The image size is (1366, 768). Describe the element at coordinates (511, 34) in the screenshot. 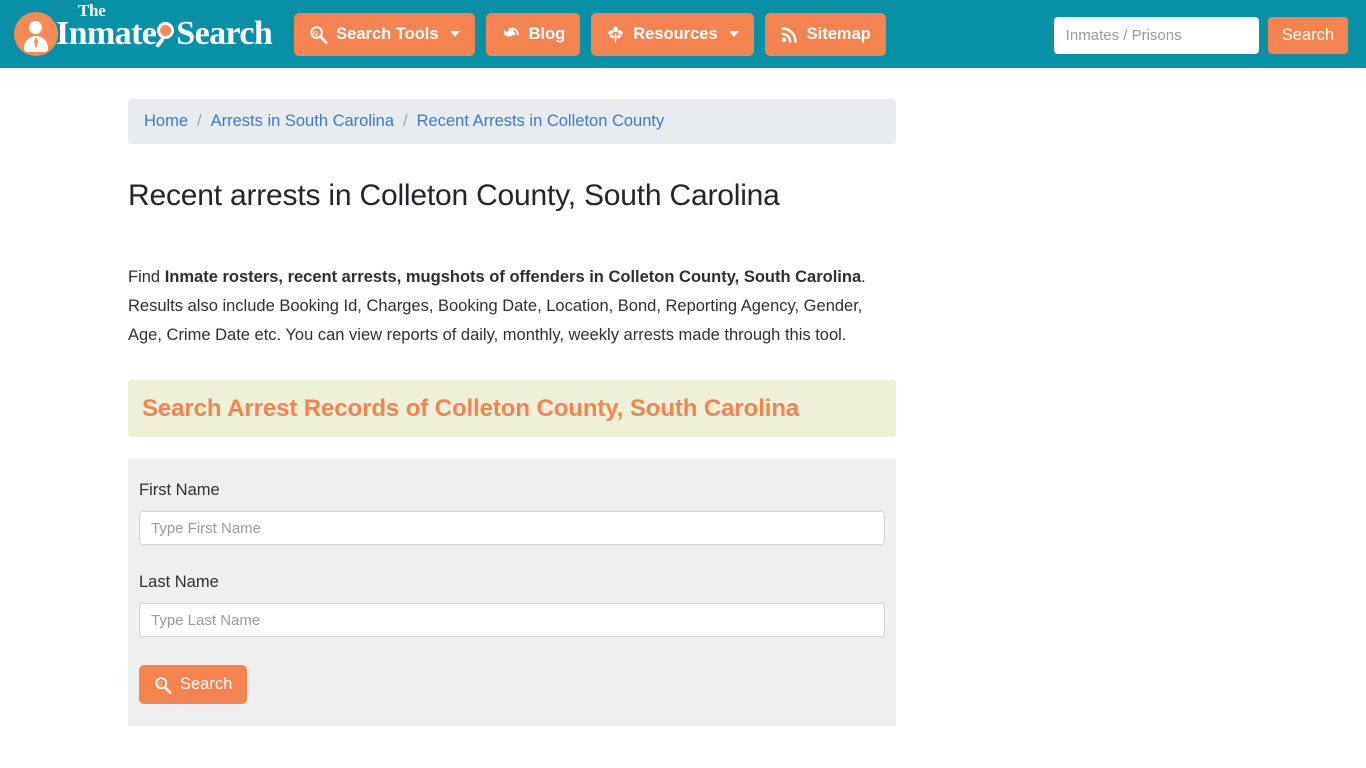

I see `blogger-icon` at that location.